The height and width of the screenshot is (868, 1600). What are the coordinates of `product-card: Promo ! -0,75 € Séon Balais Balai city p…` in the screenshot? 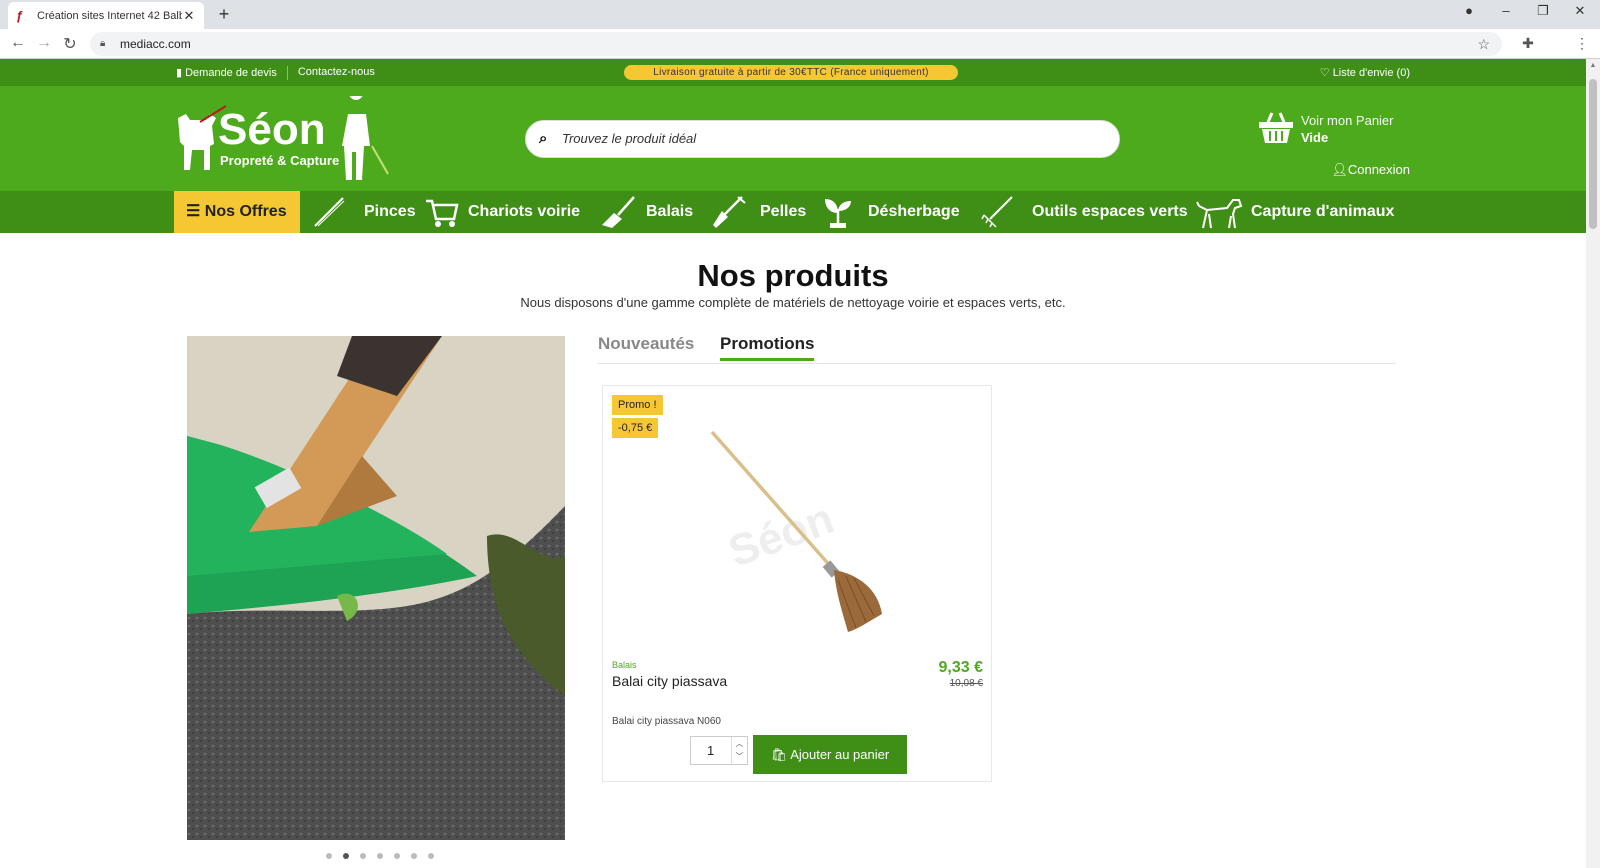 It's located at (797, 583).